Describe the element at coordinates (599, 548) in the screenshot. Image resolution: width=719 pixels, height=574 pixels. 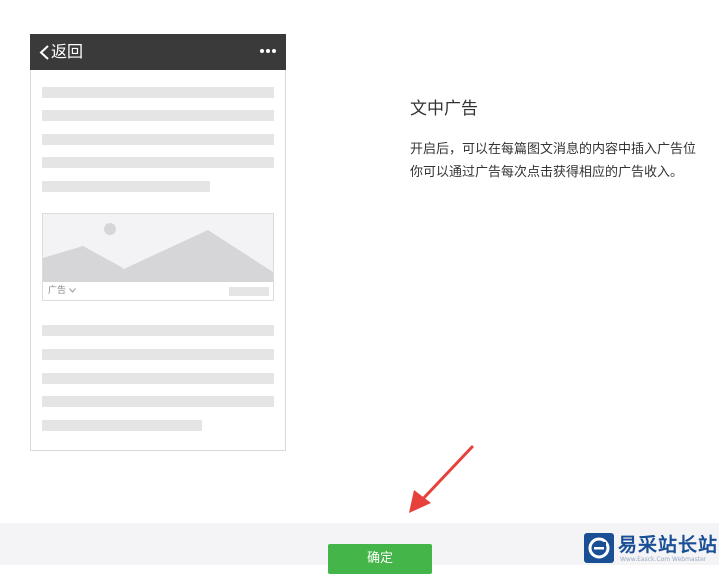
I see `site-logo-icon` at that location.